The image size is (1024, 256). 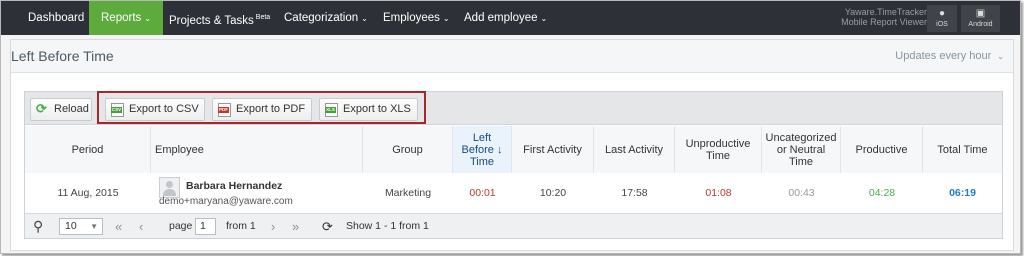 I want to click on search-icon: ⚲, so click(x=38, y=226).